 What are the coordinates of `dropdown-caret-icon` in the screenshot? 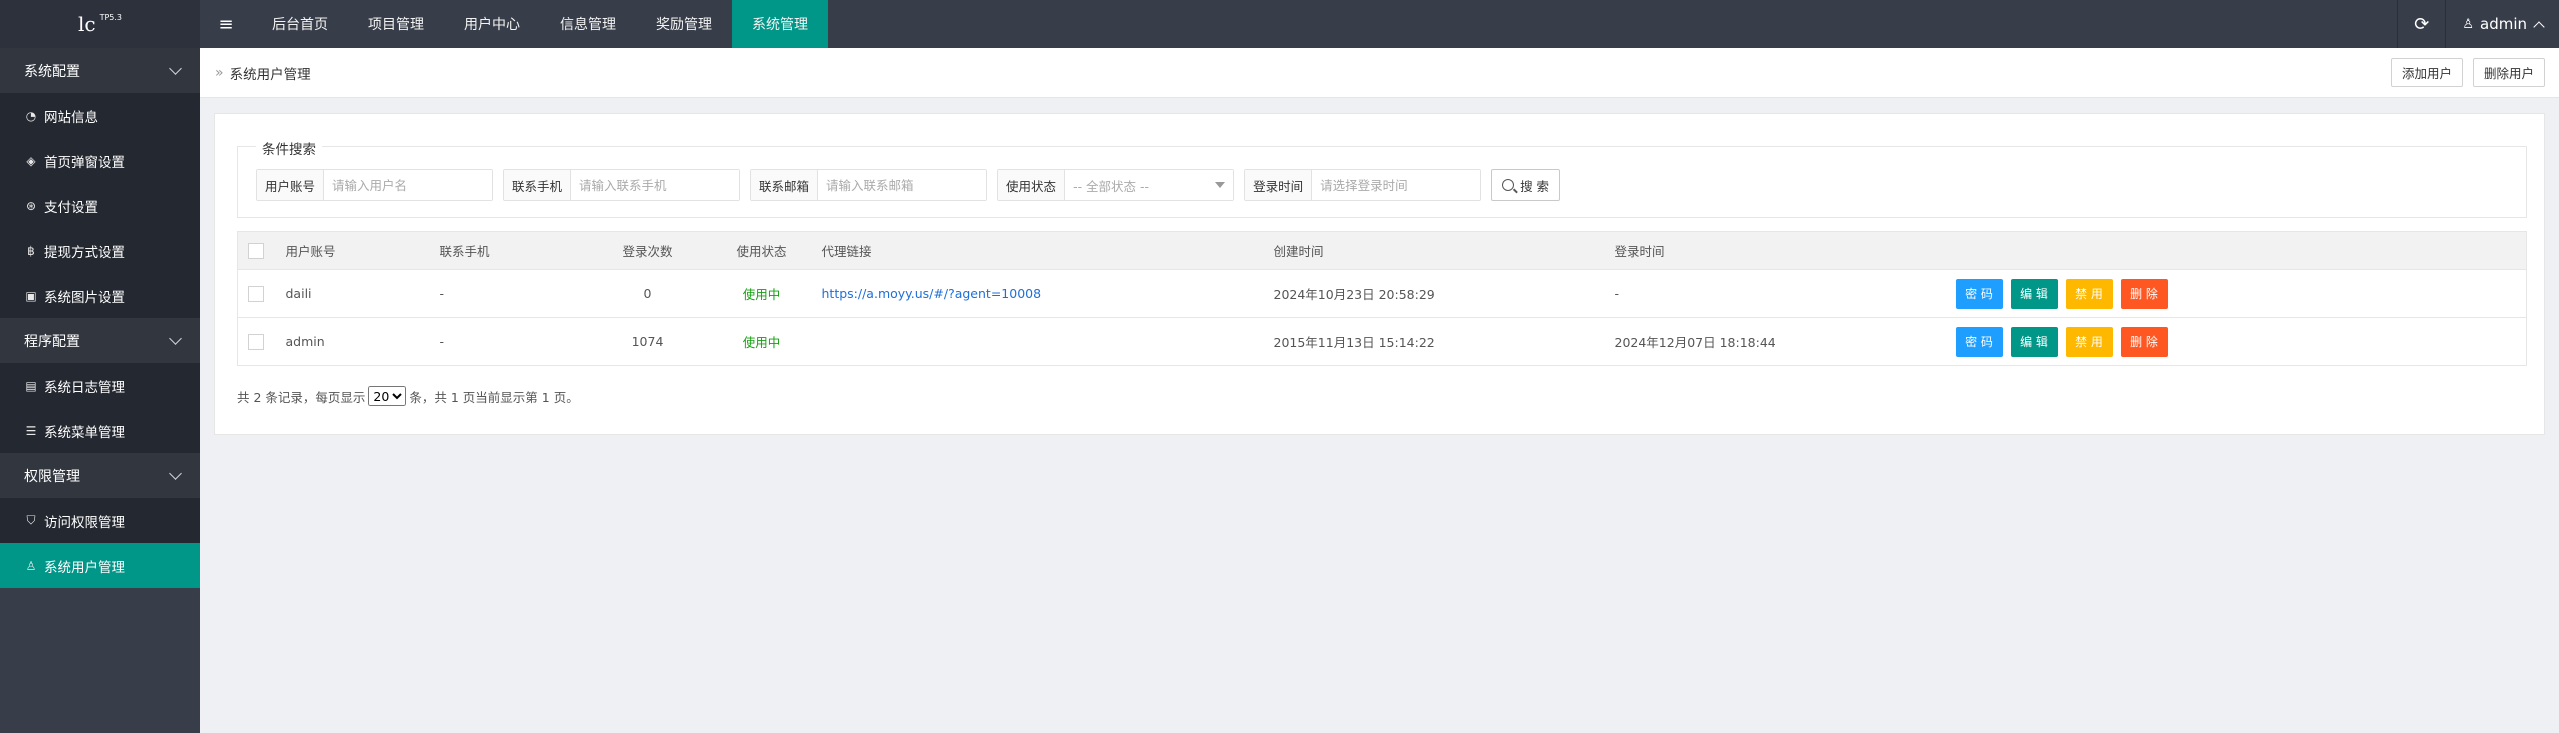 It's located at (1220, 185).